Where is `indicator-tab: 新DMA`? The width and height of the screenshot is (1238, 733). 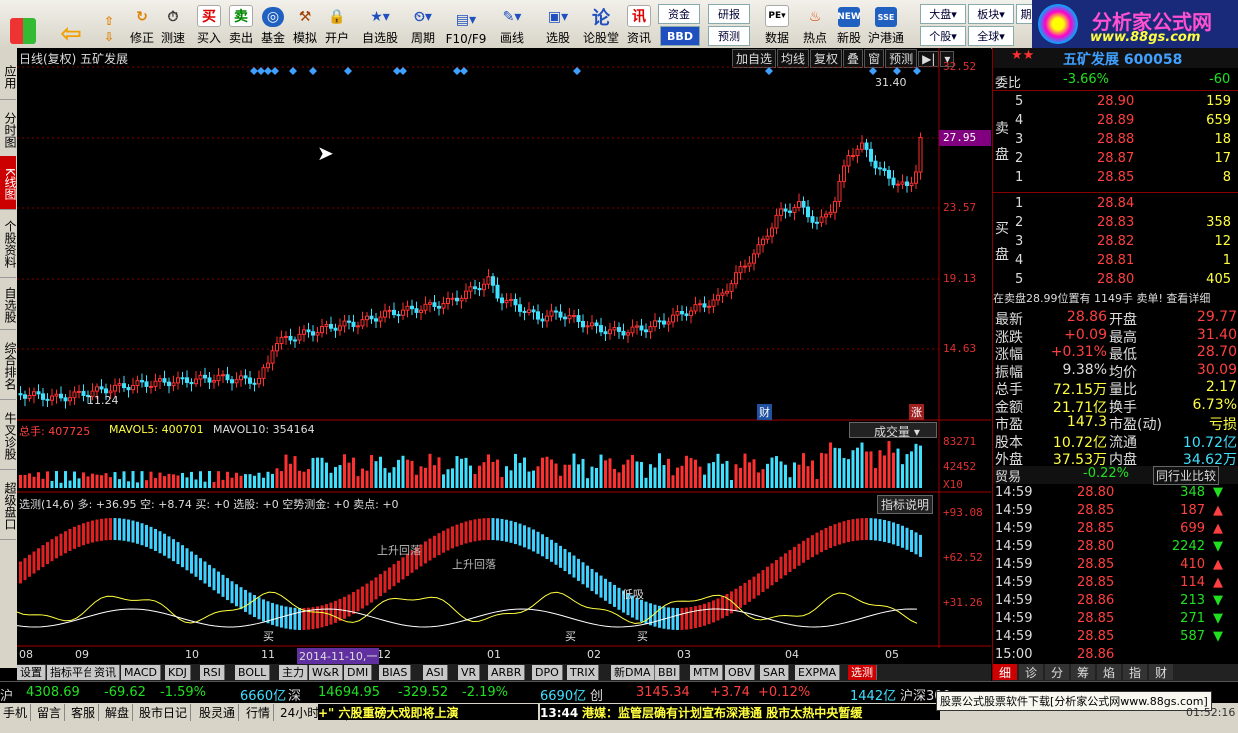 indicator-tab: 新DMA is located at coordinates (633, 672).